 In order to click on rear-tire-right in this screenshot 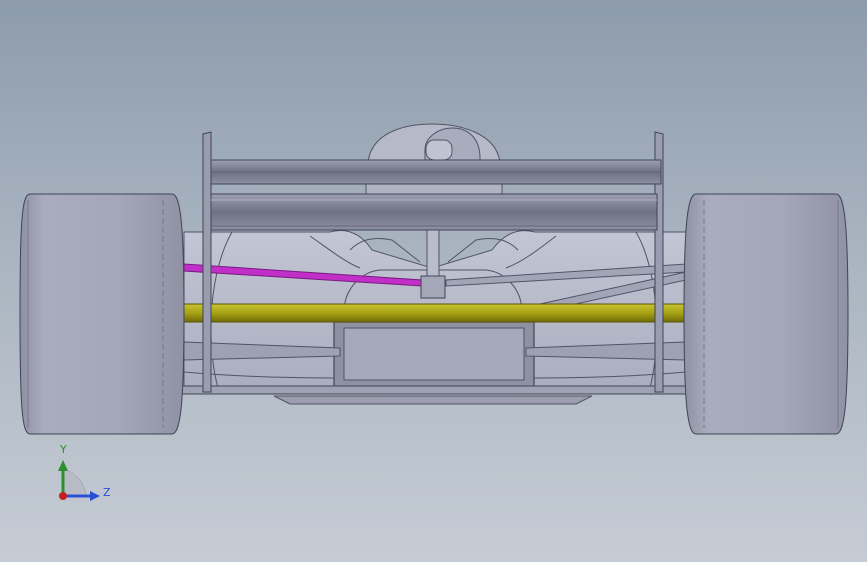, I will do `click(766, 314)`.